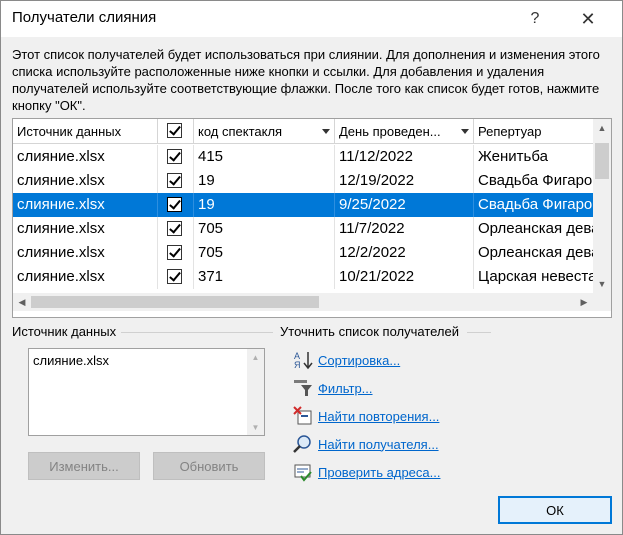 The image size is (623, 535). I want to click on select-all-checkbox, so click(174, 130).